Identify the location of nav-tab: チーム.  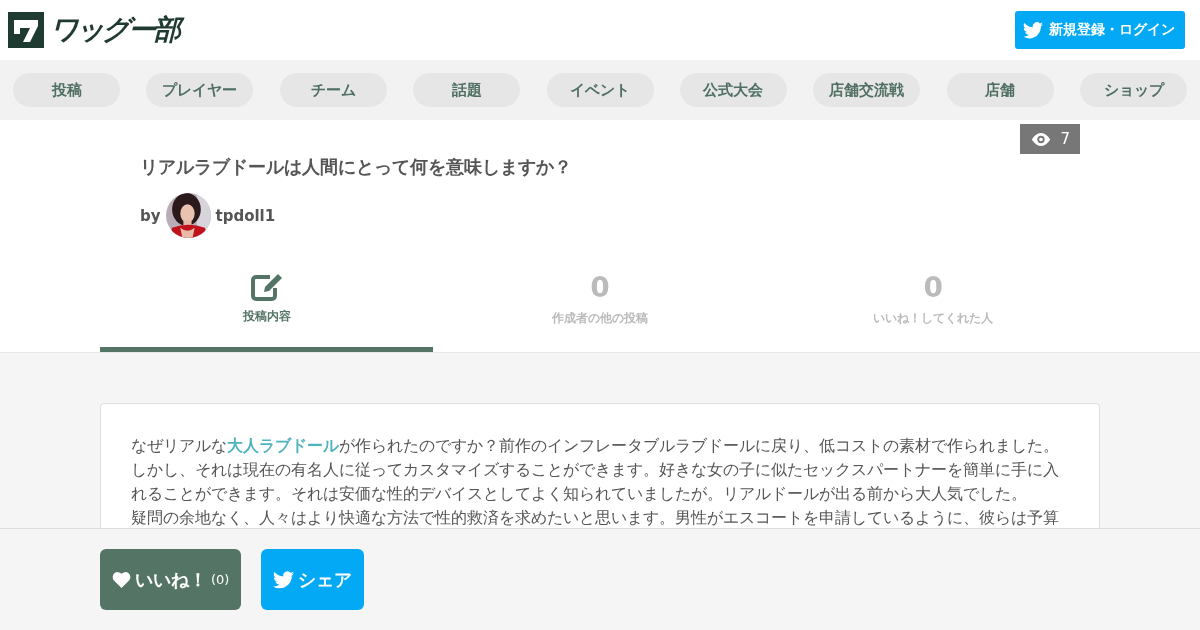
(333, 90).